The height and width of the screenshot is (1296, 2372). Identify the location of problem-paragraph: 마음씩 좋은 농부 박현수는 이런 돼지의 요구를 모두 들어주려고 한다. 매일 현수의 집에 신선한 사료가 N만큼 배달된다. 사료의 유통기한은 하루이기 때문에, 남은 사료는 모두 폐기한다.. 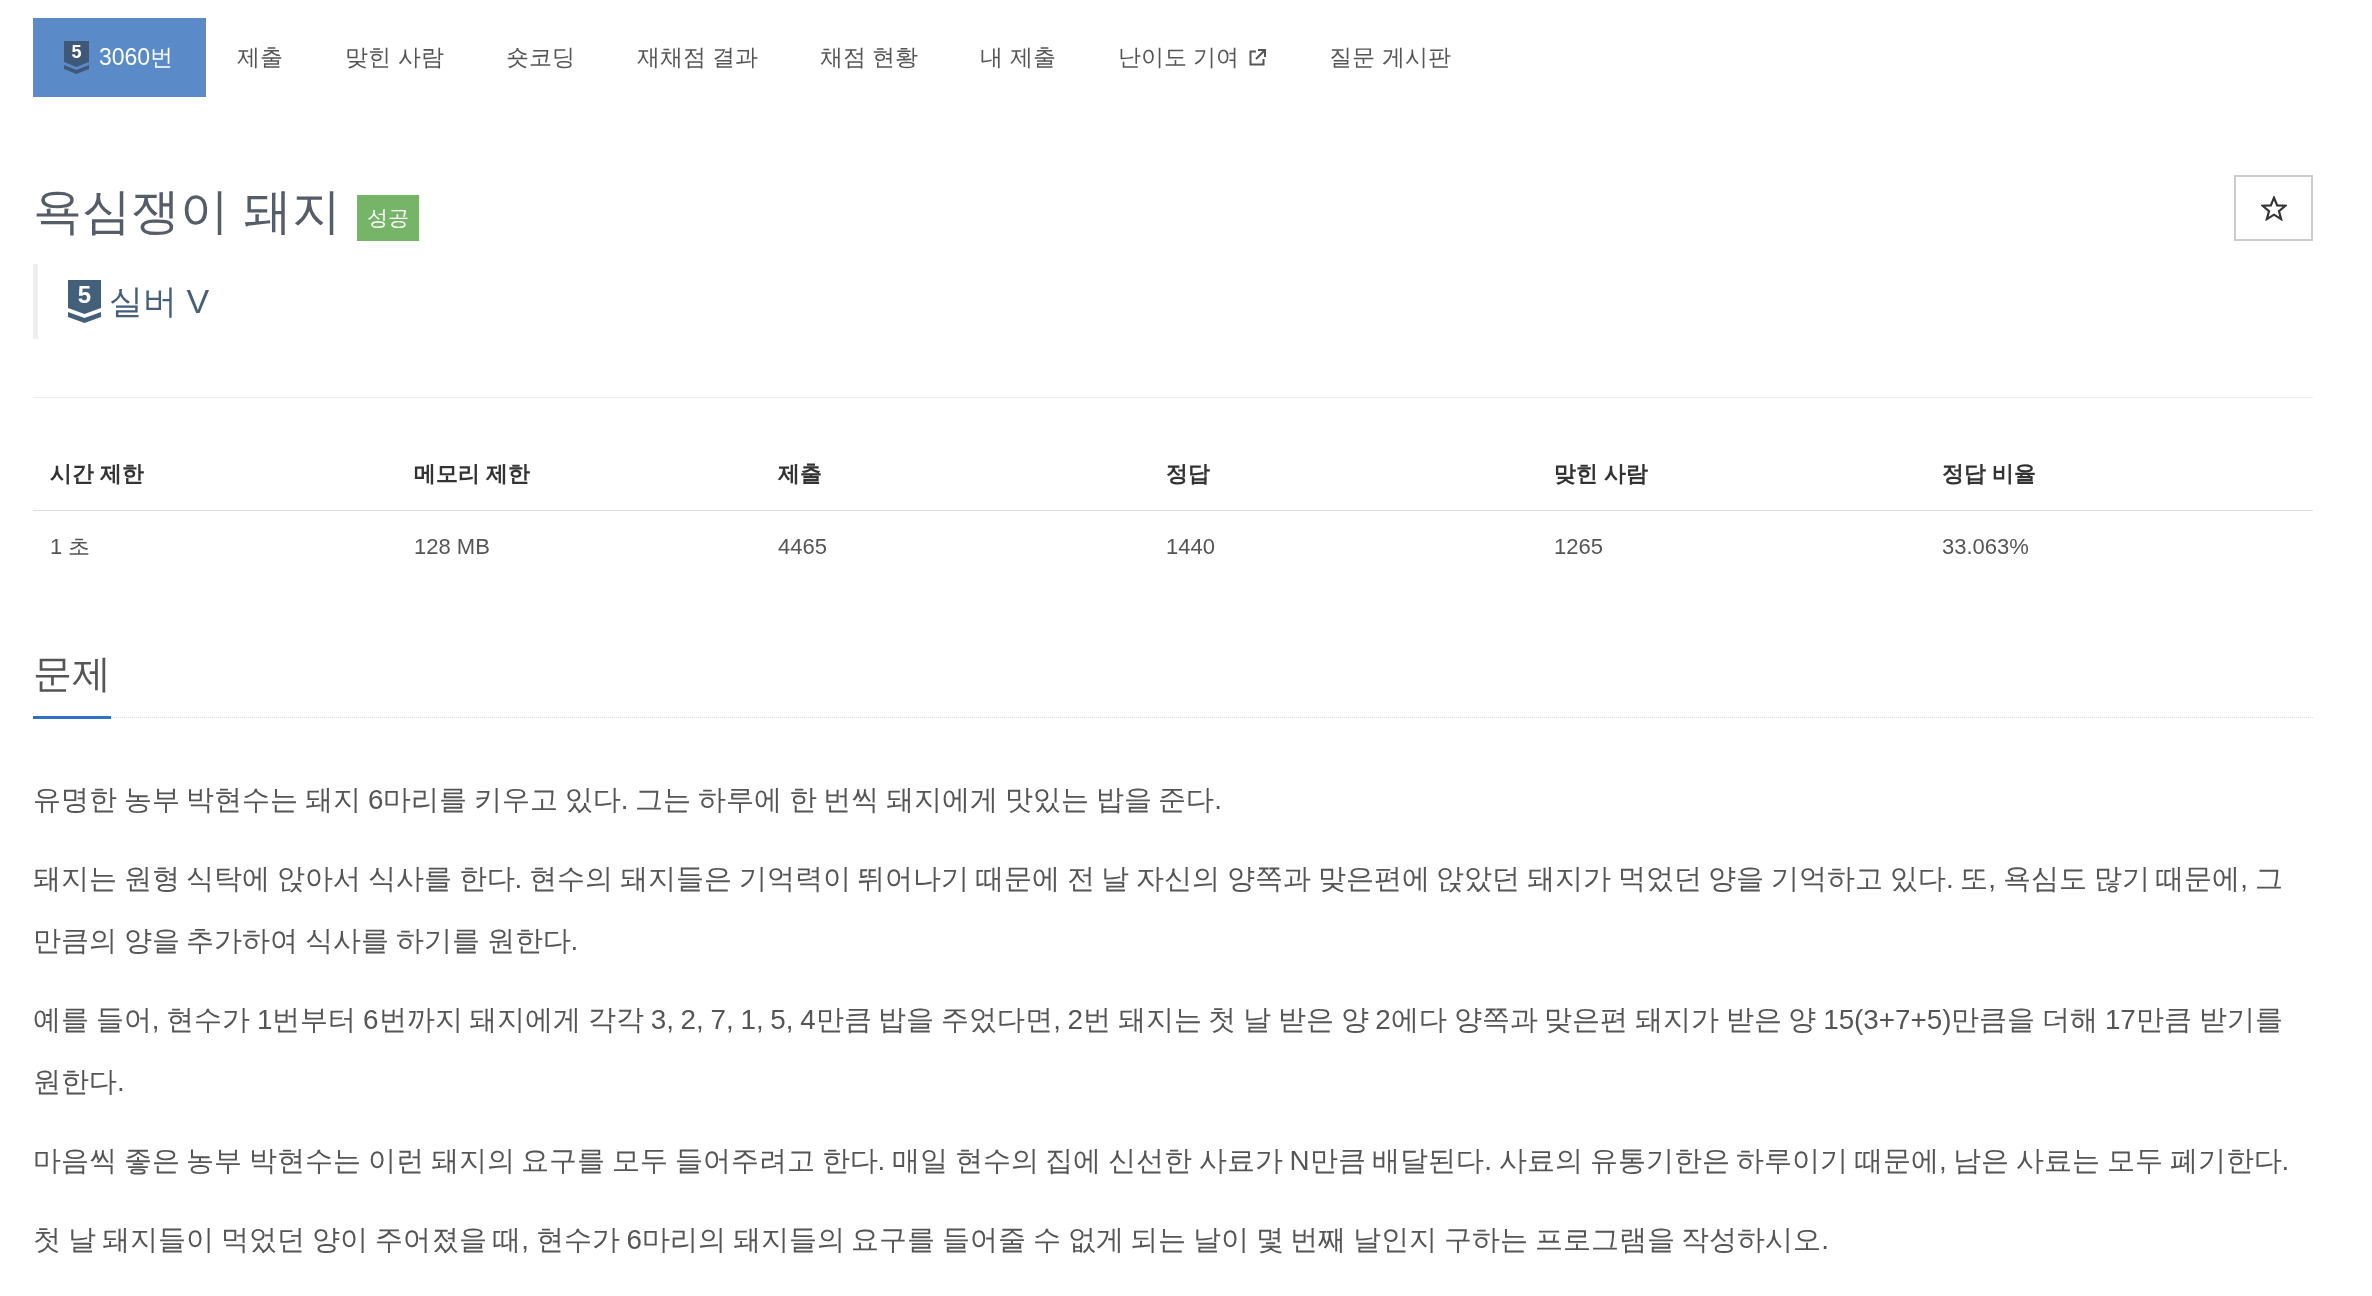
(1162, 1161).